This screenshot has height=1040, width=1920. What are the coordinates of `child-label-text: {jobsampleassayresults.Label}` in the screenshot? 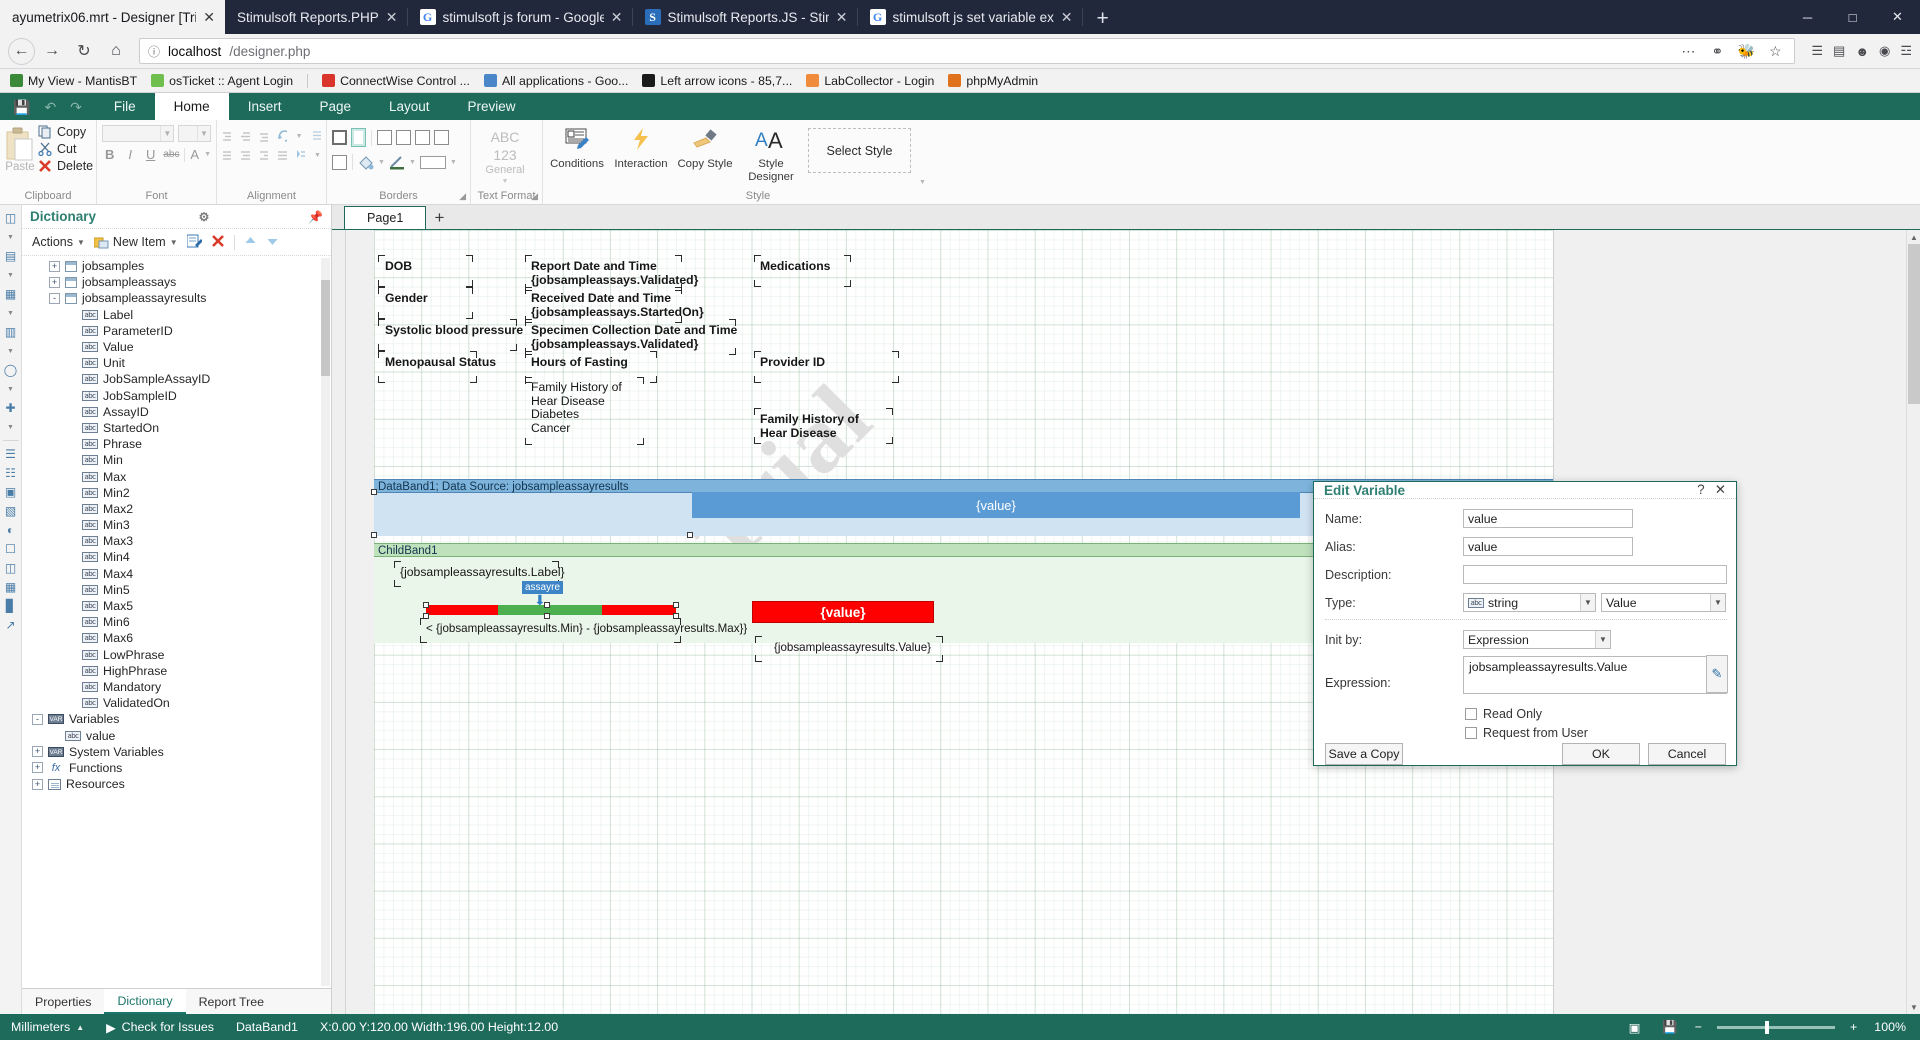 It's located at (482, 572).